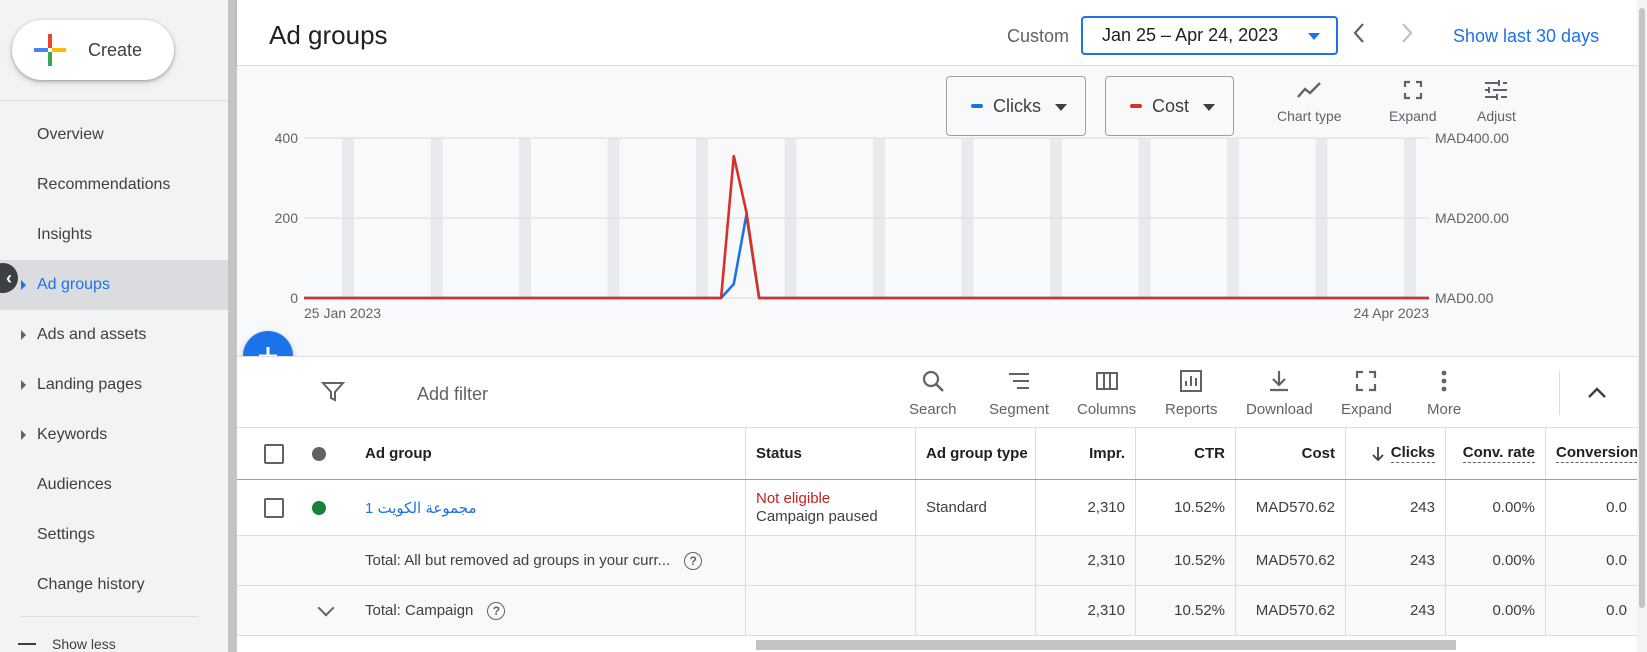  What do you see at coordinates (72, 434) in the screenshot?
I see `sidebar-item-label: Keywords` at bounding box center [72, 434].